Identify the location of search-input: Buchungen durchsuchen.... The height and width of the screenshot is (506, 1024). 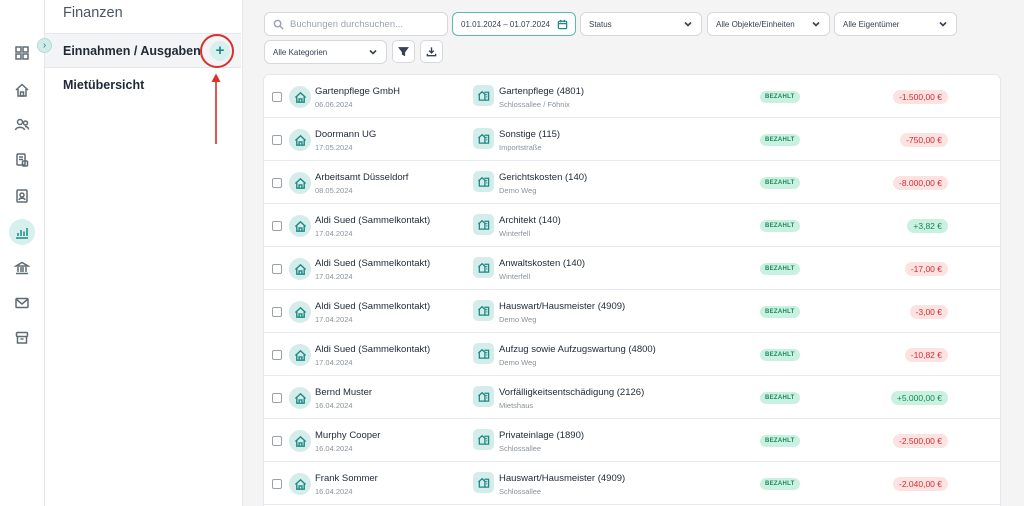
(356, 24).